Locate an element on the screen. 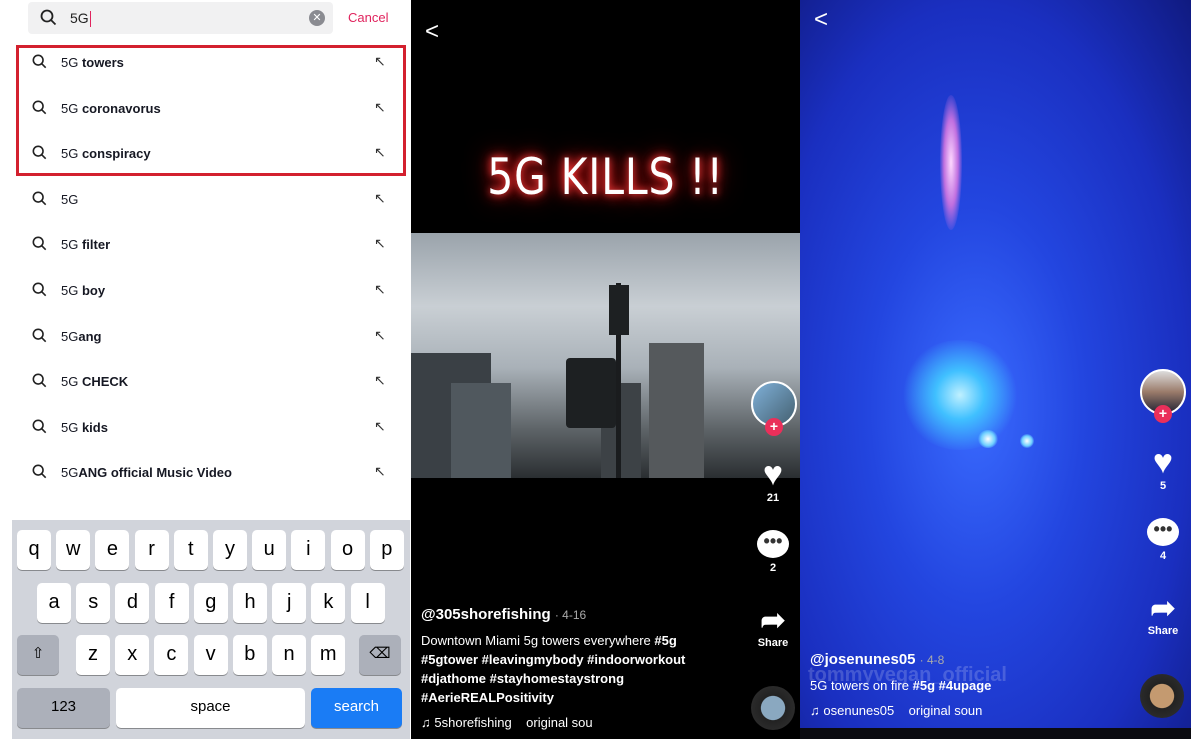  username: @josenunes05 · 4-8 is located at coordinates (877, 659).